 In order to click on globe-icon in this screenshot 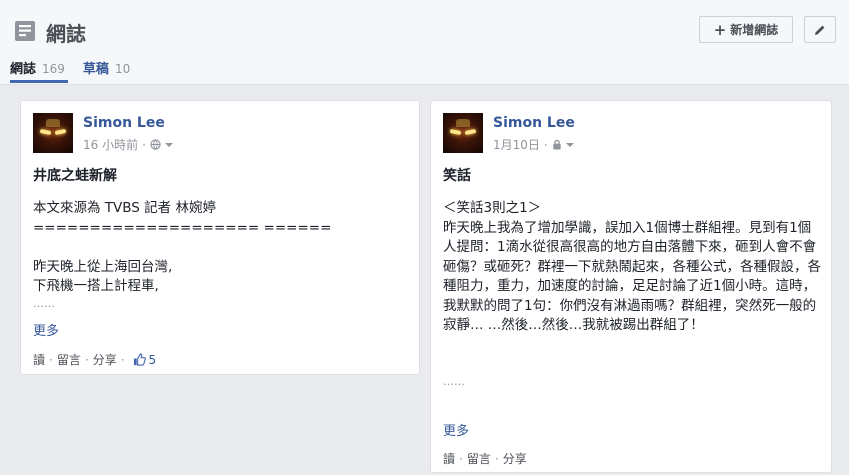, I will do `click(155, 144)`.